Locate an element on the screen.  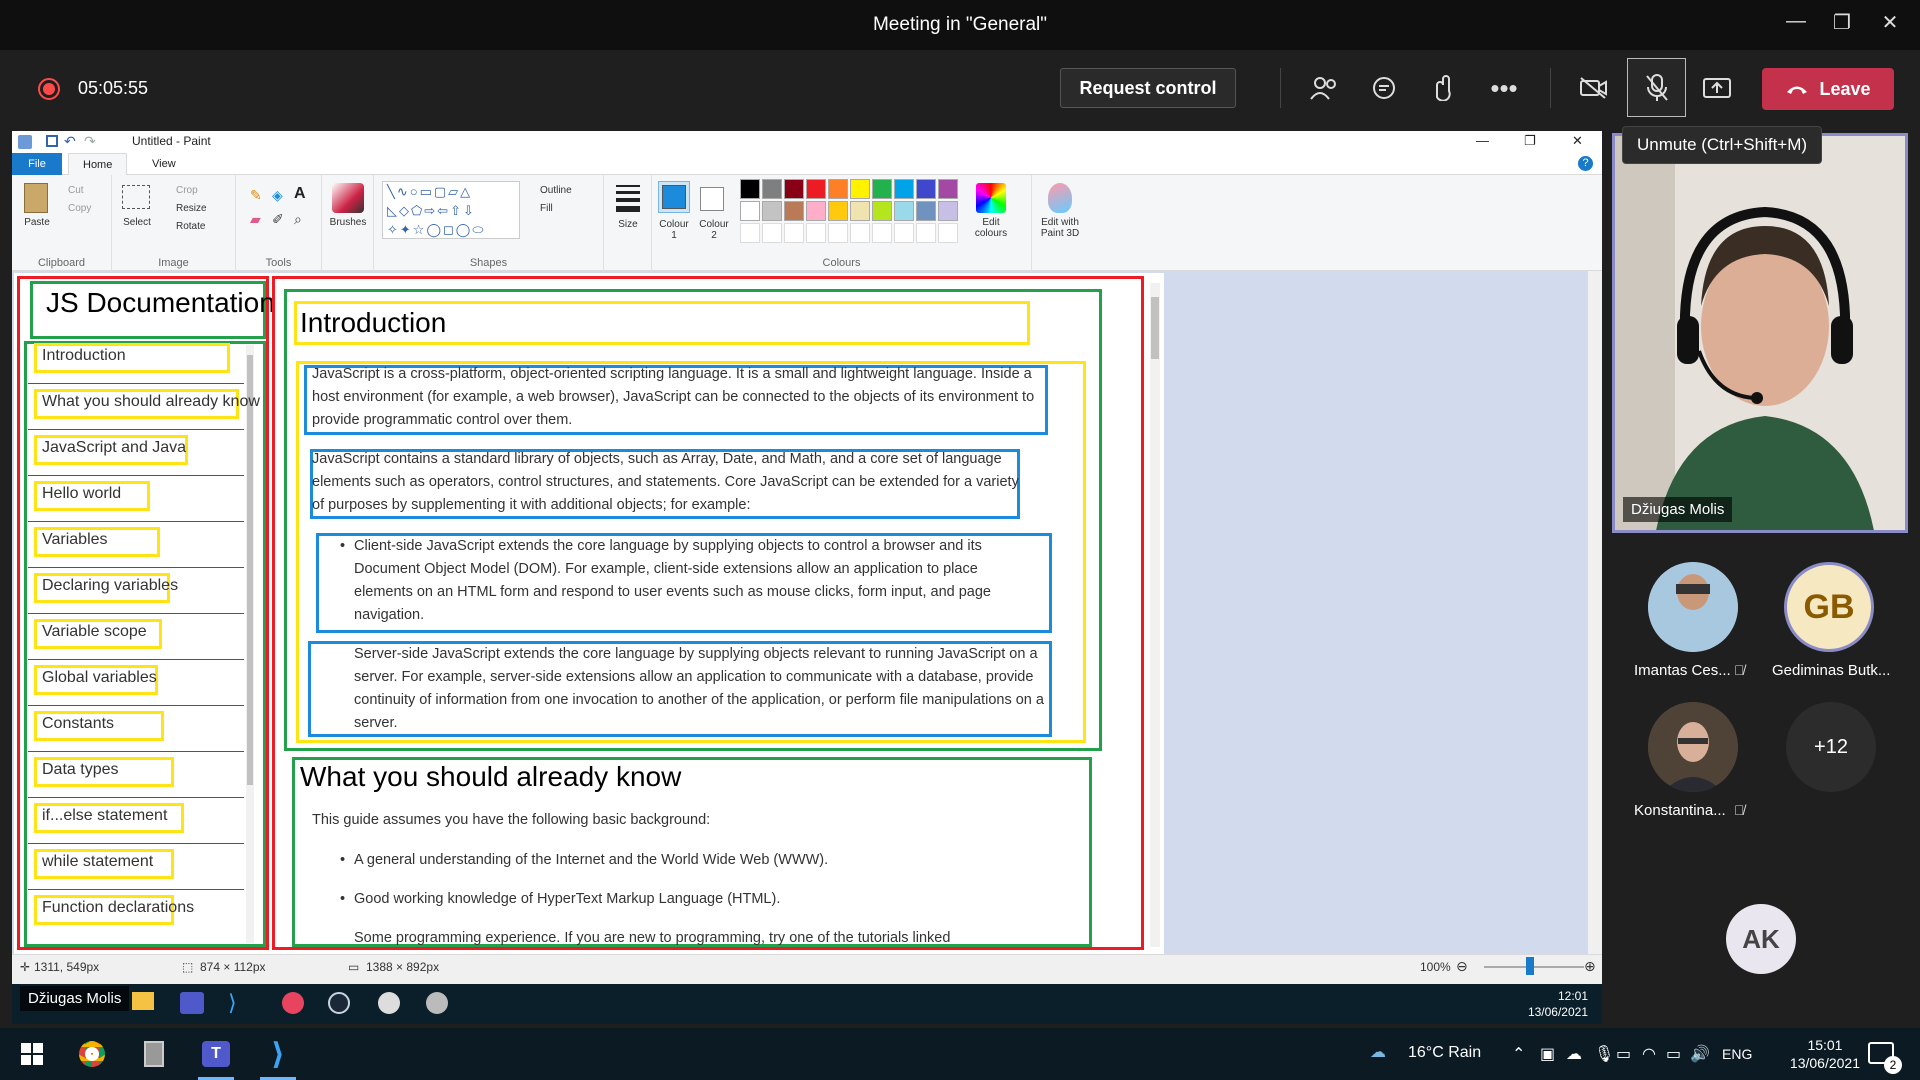
nav-item: Variable scope is located at coordinates (94, 632).